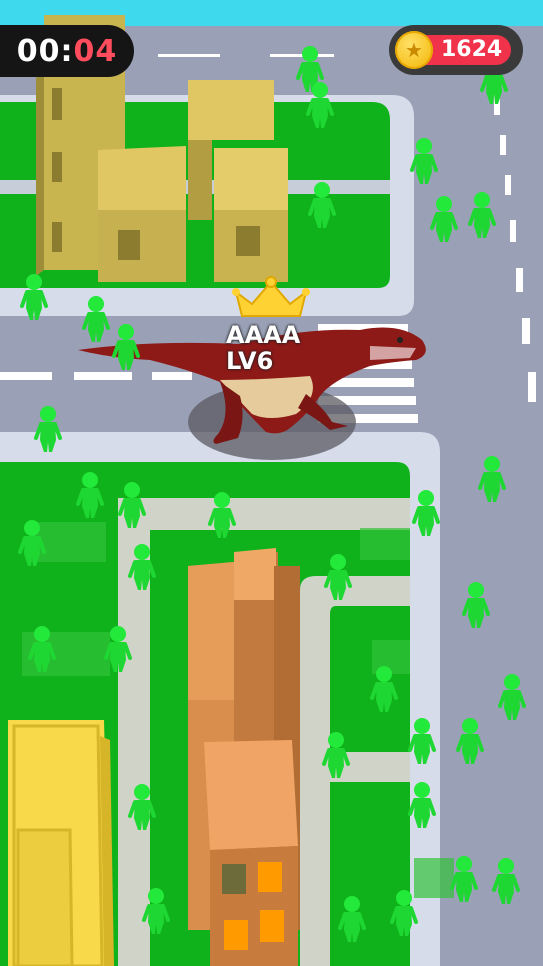 Image resolution: width=543 pixels, height=966 pixels. Describe the element at coordinates (95, 51) in the screenshot. I see `timer-seconds: 04` at that location.